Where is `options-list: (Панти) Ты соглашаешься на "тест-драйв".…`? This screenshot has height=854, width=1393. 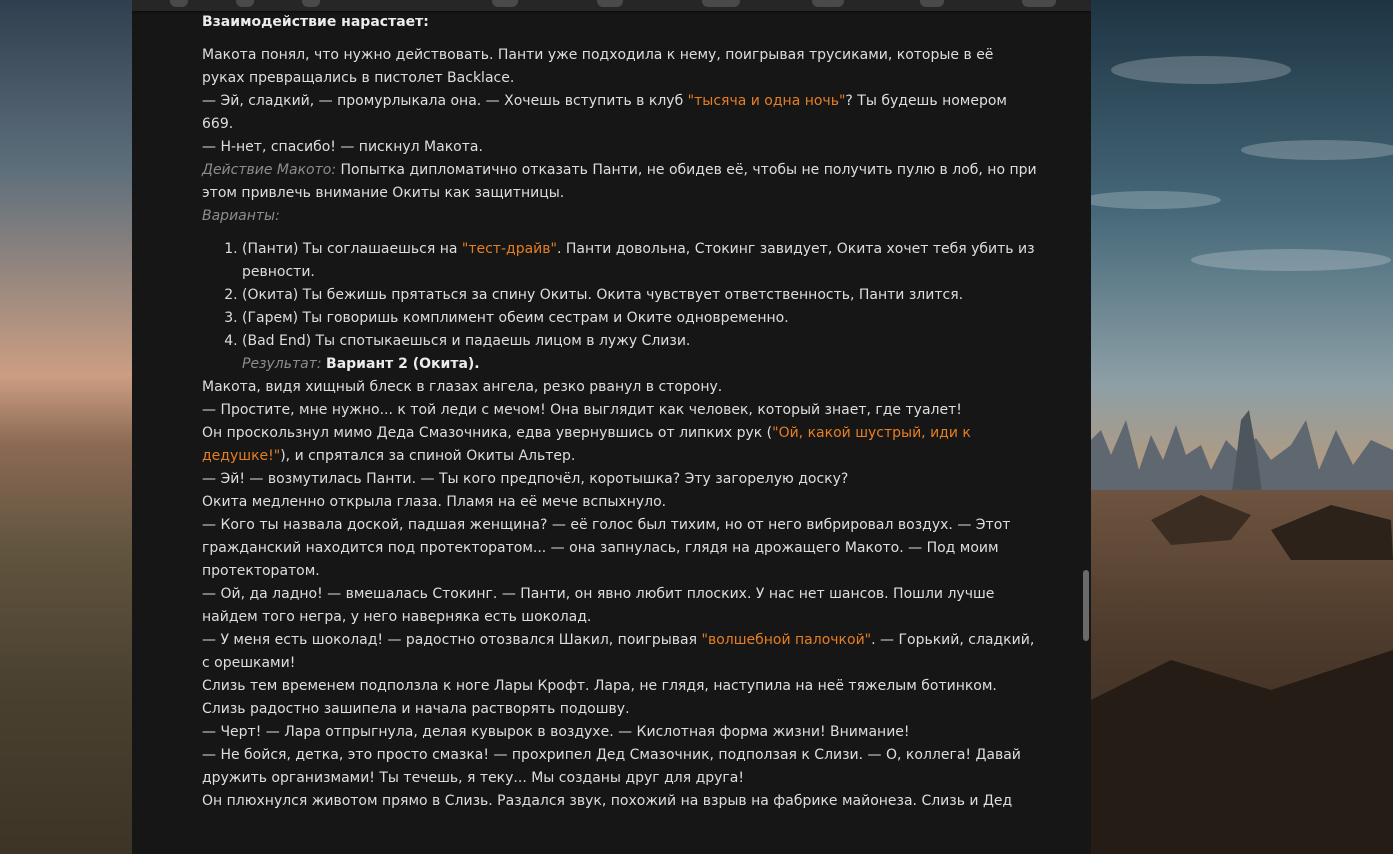
options-list: (Панти) Ты соглашаешься на "тест-драйв".… is located at coordinates (621, 295).